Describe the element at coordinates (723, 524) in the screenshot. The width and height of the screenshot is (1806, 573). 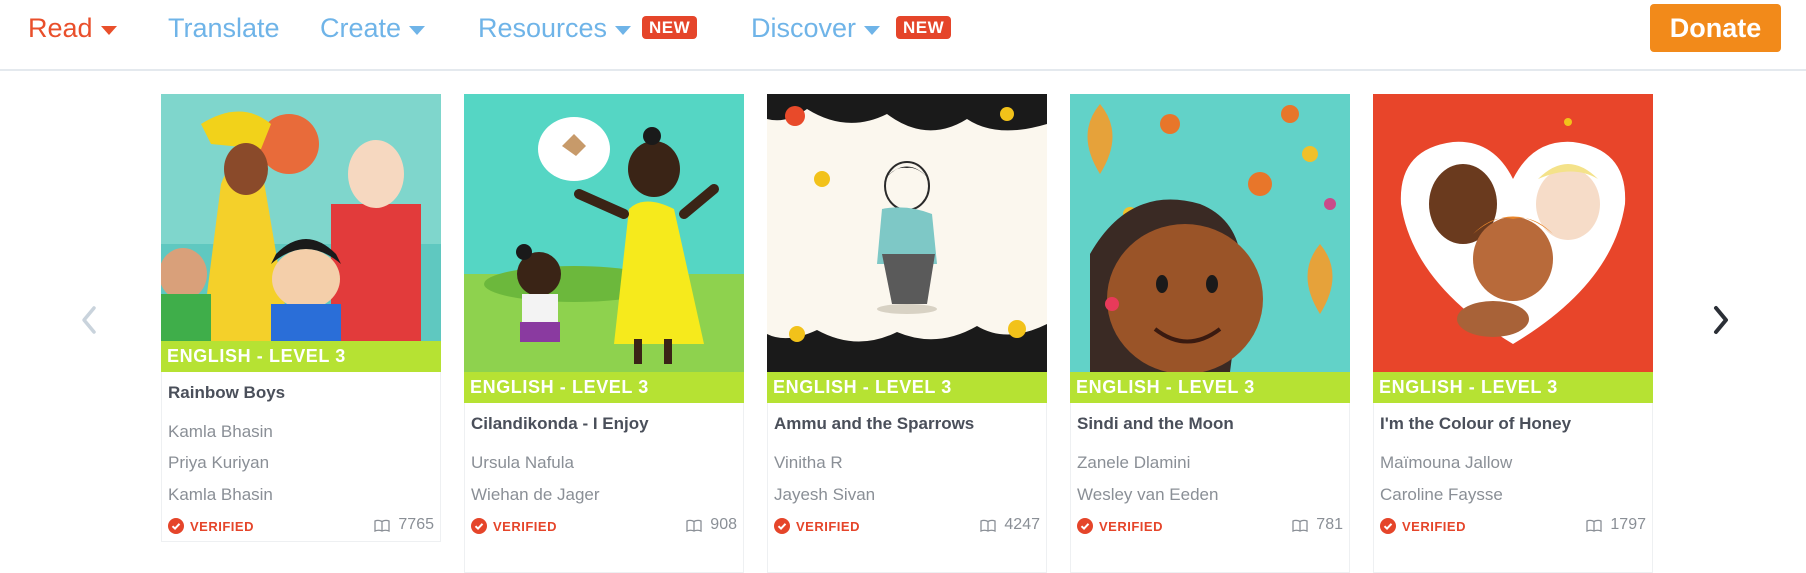
I see `read-count-value: 908` at that location.